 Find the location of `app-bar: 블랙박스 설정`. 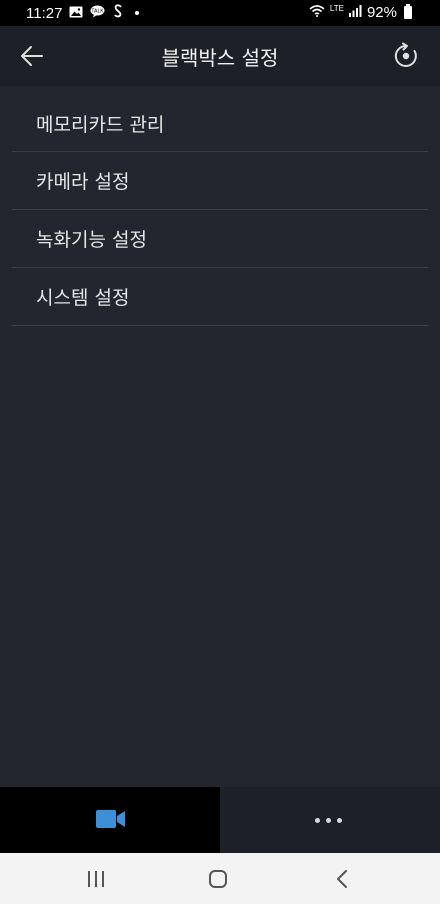

app-bar: 블랙박스 설정 is located at coordinates (220, 56).